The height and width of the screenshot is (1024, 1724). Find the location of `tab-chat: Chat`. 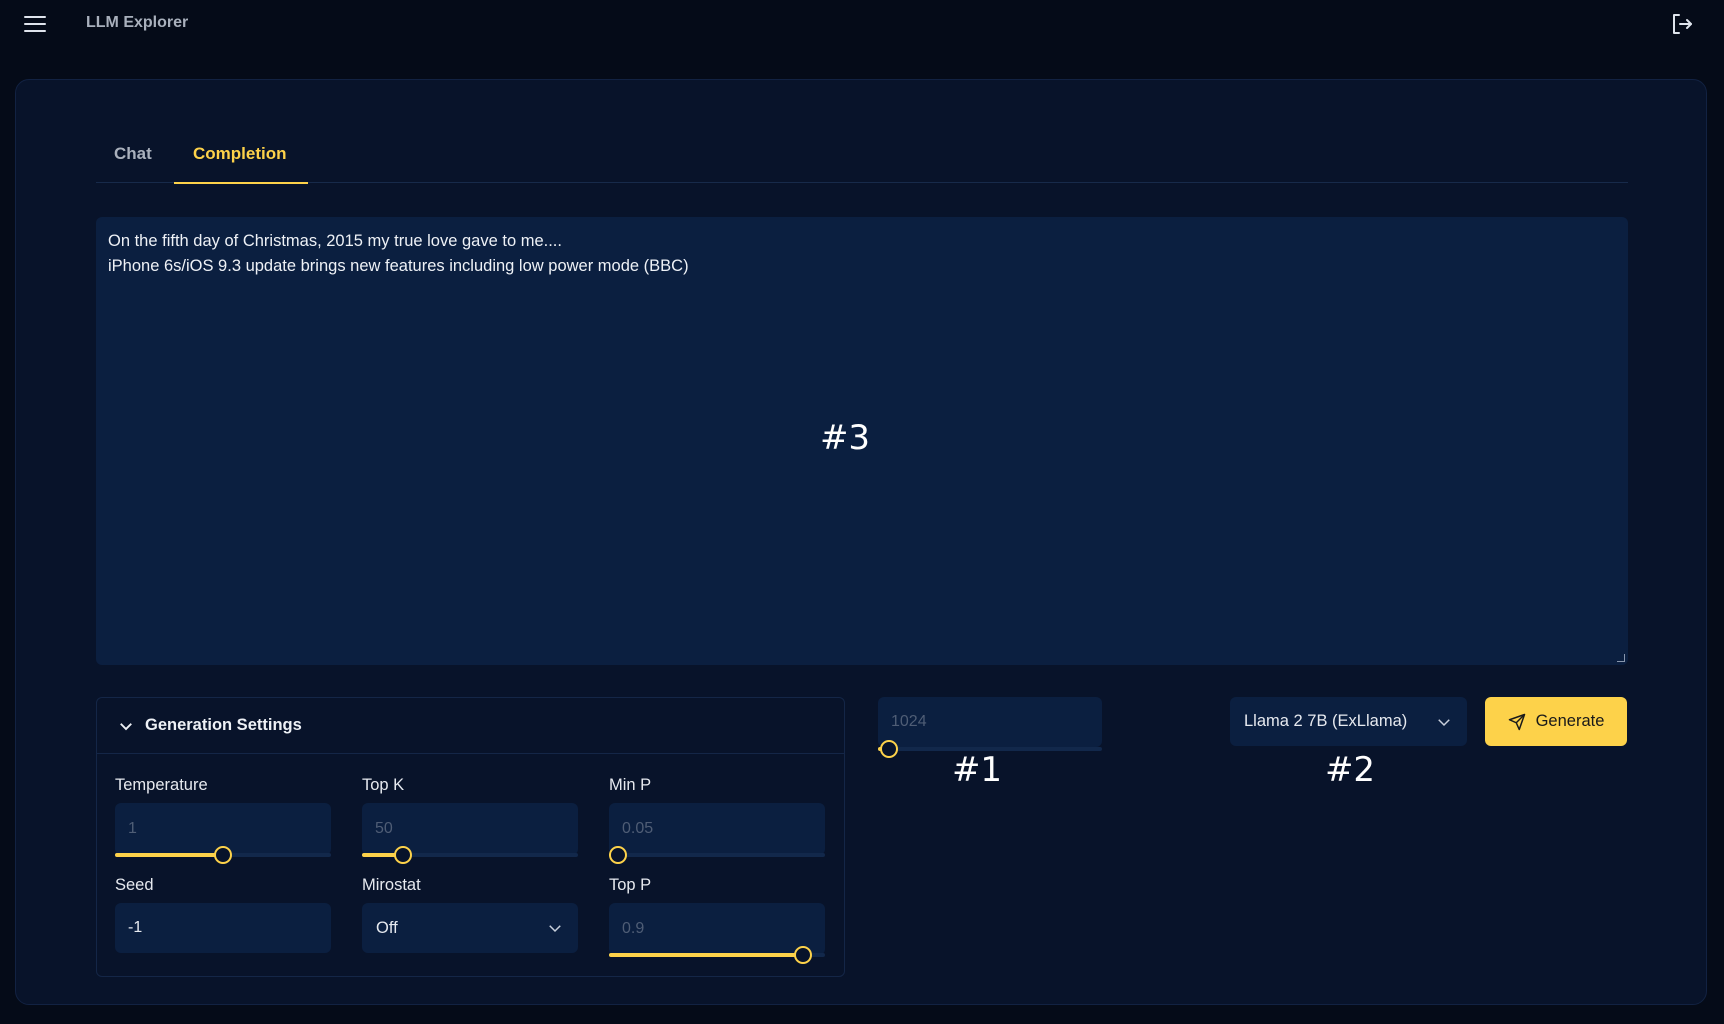

tab-chat: Chat is located at coordinates (133, 154).